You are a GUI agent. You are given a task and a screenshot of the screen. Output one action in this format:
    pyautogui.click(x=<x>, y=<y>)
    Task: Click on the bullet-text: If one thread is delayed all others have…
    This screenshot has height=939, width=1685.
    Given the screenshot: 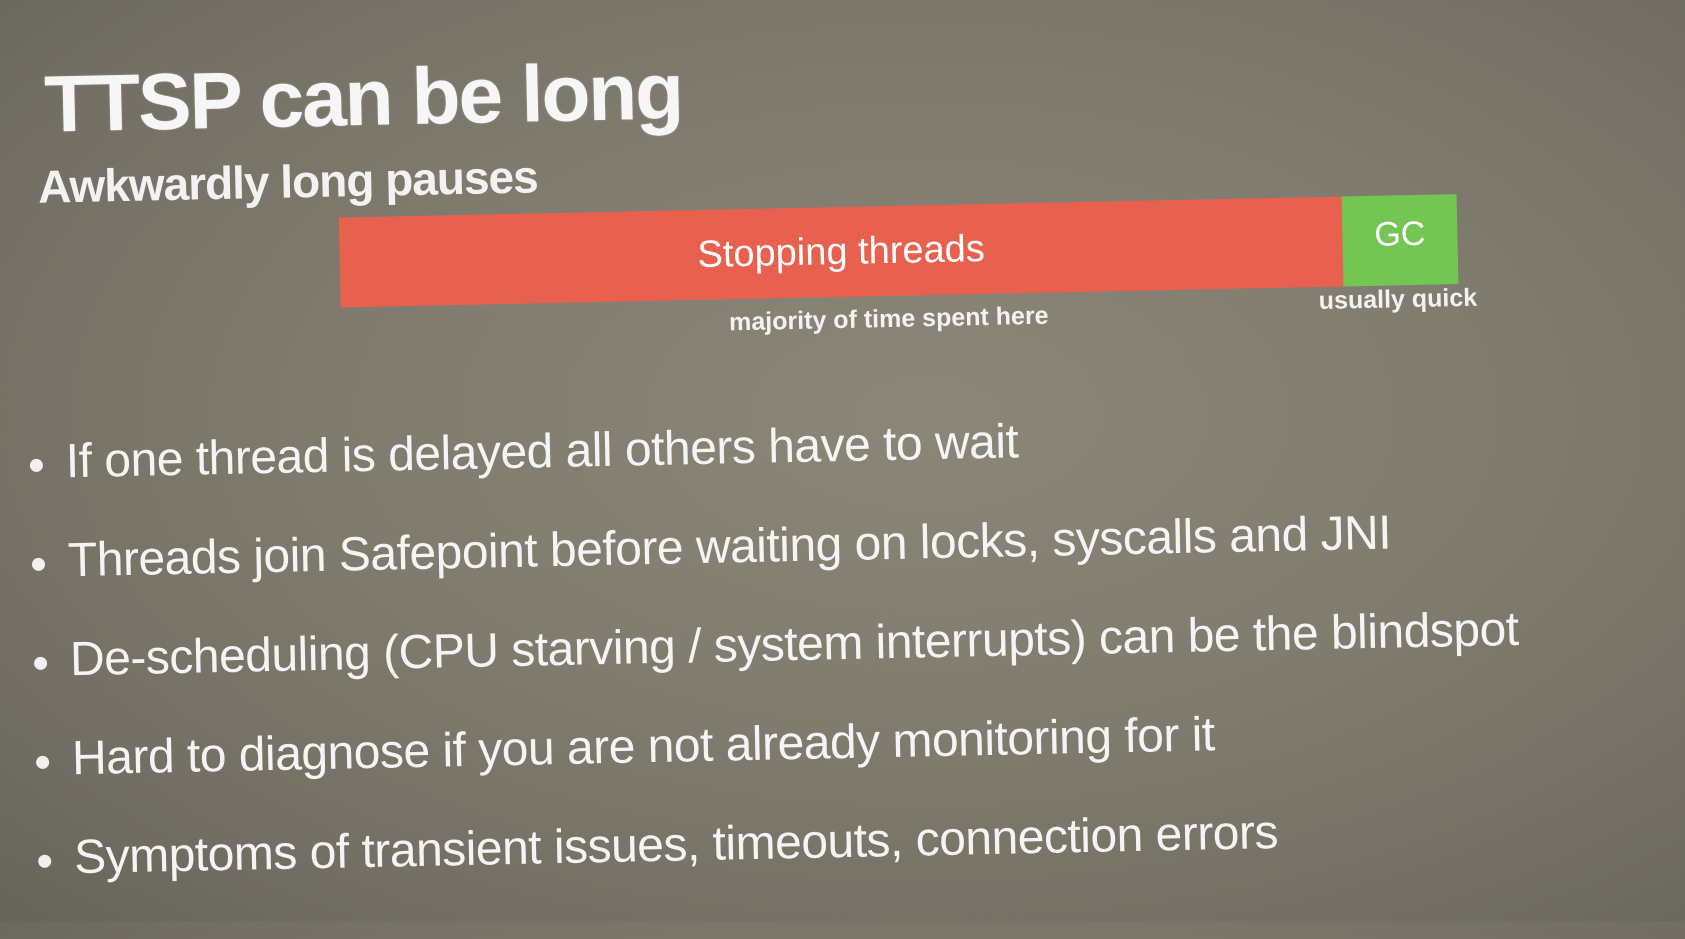 What is the action you would take?
    pyautogui.click(x=542, y=452)
    